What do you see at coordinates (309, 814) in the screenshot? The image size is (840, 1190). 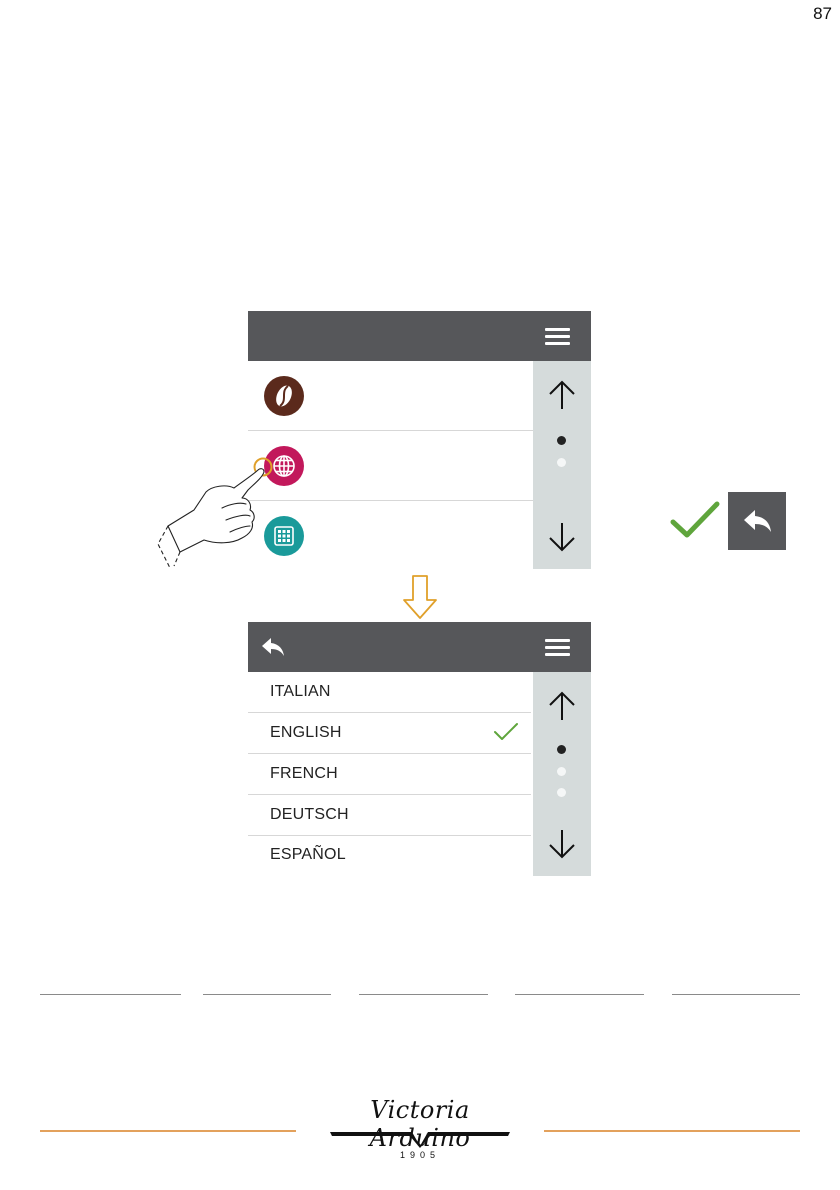 I see `language-label: DEUTSCH` at bounding box center [309, 814].